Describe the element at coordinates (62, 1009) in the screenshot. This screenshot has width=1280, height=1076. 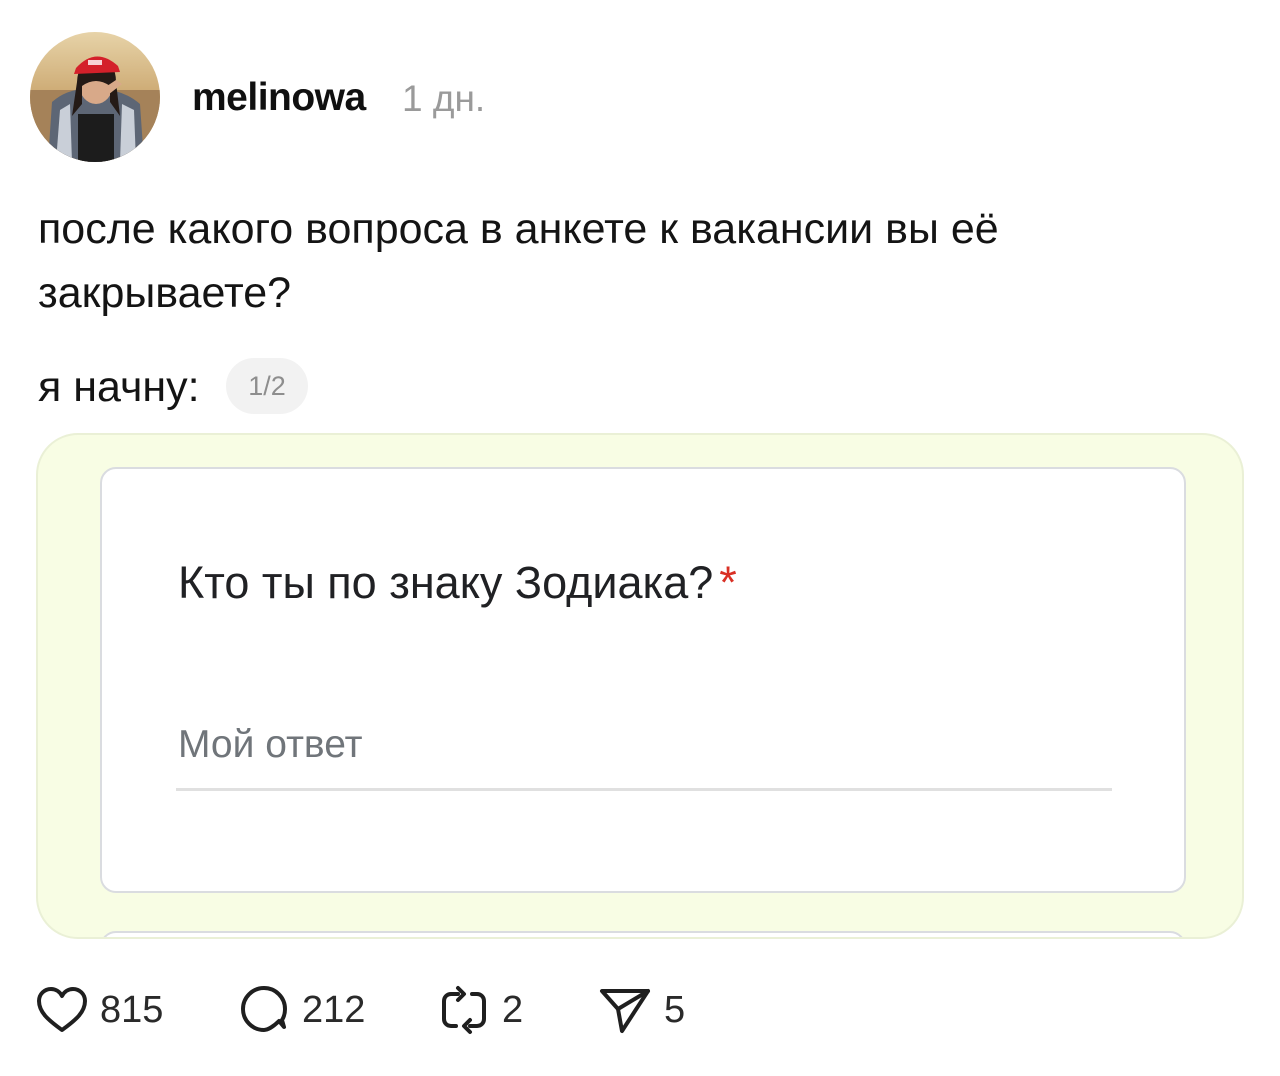
I see `heart-icon` at that location.